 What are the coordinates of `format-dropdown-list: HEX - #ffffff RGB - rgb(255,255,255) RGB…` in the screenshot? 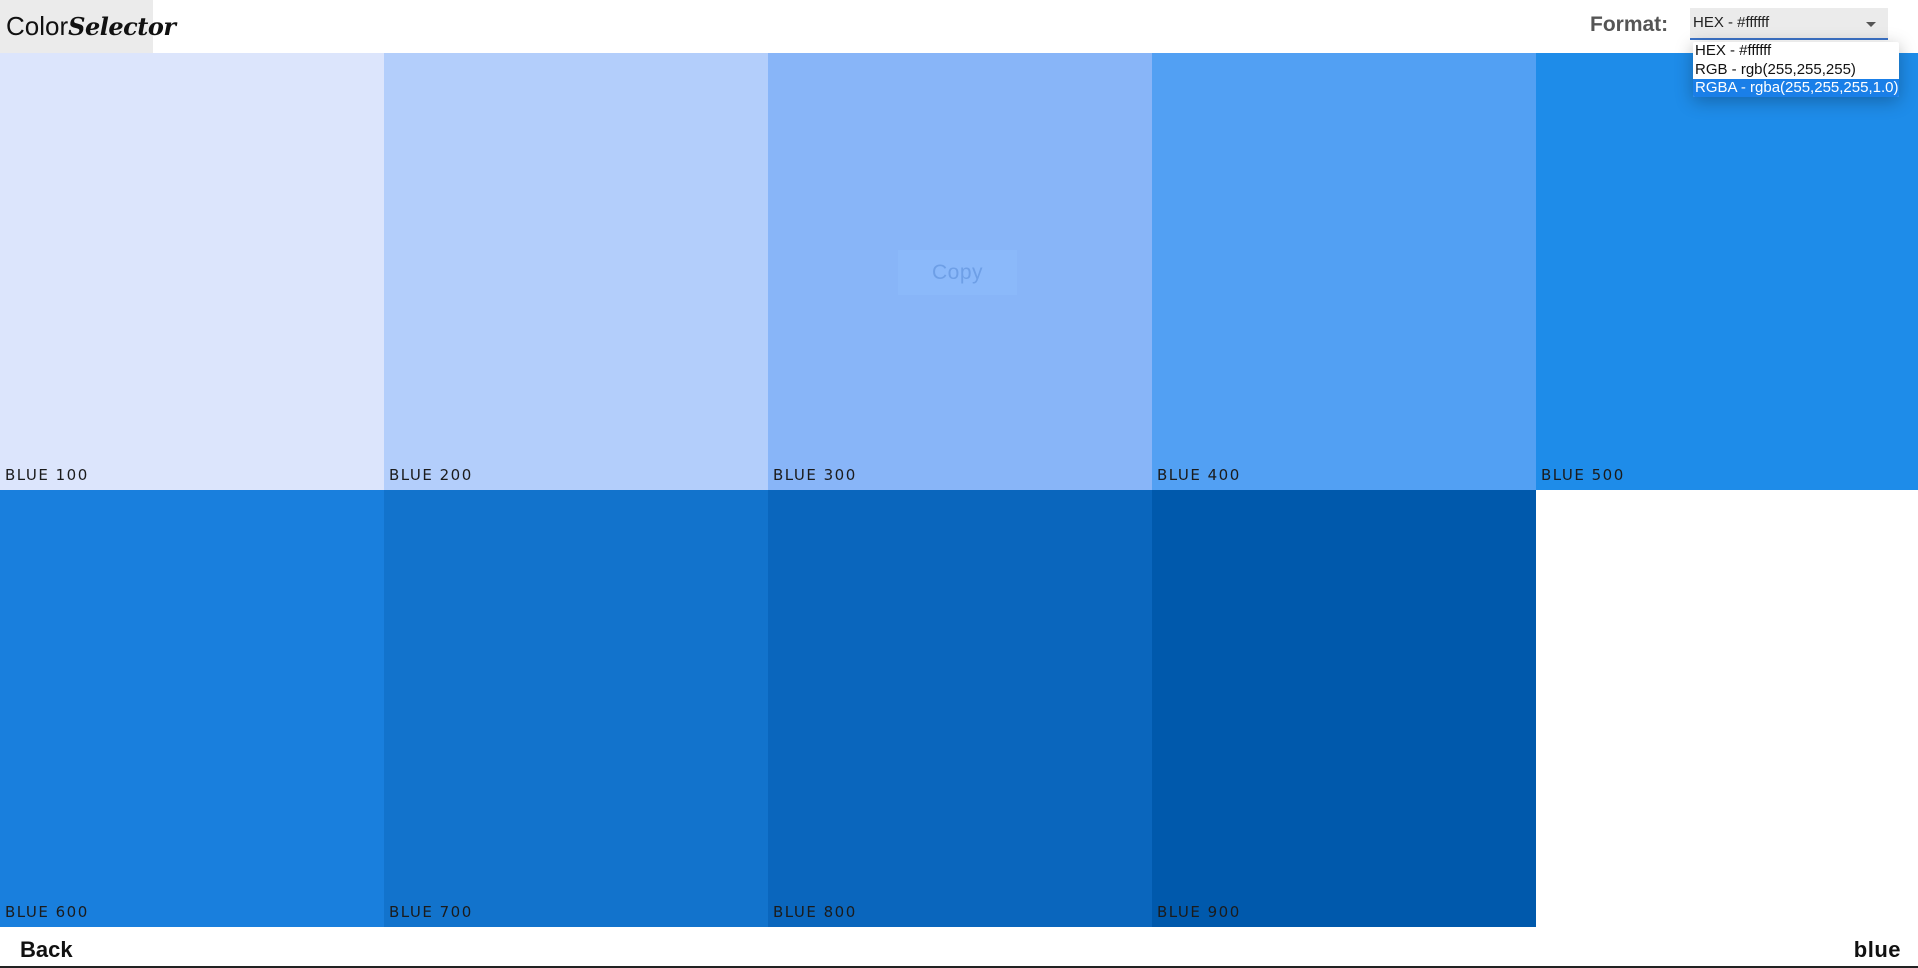 It's located at (1796, 69).